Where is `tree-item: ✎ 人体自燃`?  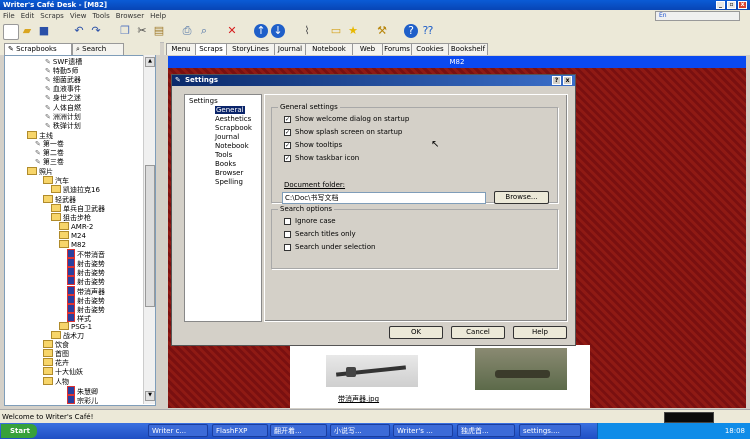 tree-item: ✎ 人体自燃 is located at coordinates (63, 108).